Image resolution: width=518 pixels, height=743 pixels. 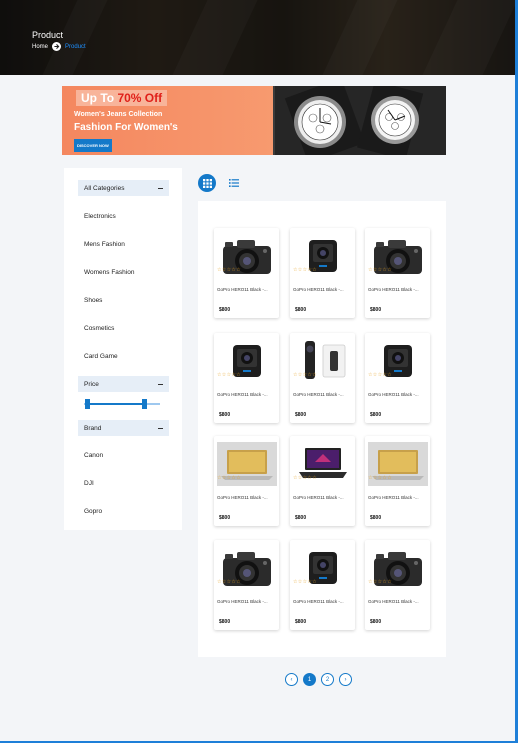 What do you see at coordinates (99, 328) in the screenshot?
I see `category-cosmetics: Cosmetics` at bounding box center [99, 328].